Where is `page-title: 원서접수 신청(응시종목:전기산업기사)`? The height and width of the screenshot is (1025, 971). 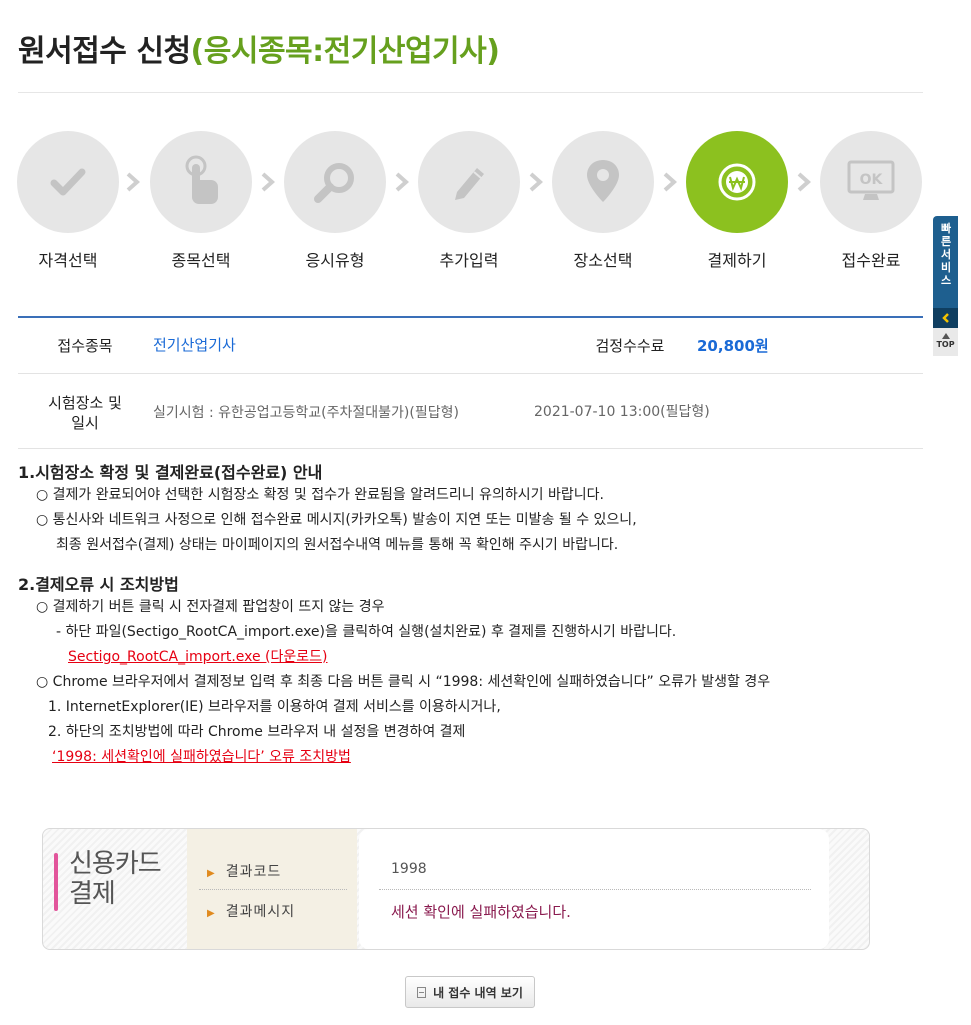
page-title: 원서접수 신청(응시종목:전기산업기사) is located at coordinates (259, 48).